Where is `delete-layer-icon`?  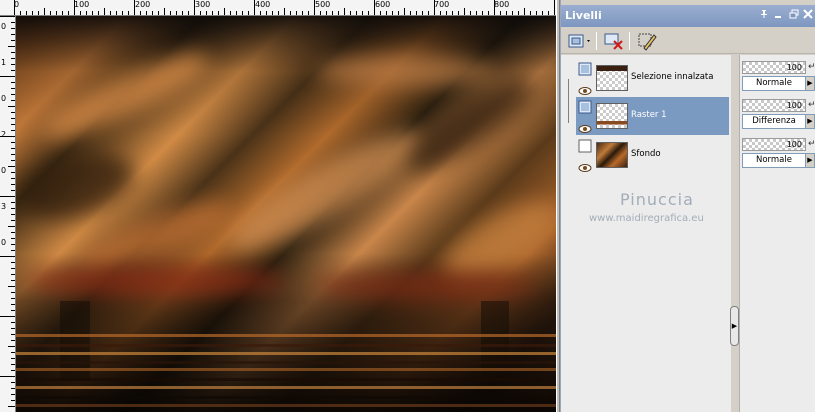 delete-layer-icon is located at coordinates (613, 41).